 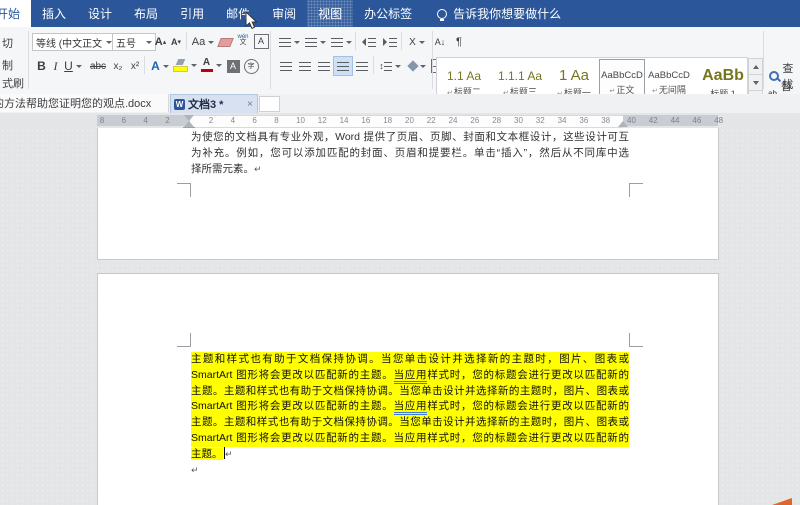 I want to click on character-border-button: A, so click(x=261, y=41).